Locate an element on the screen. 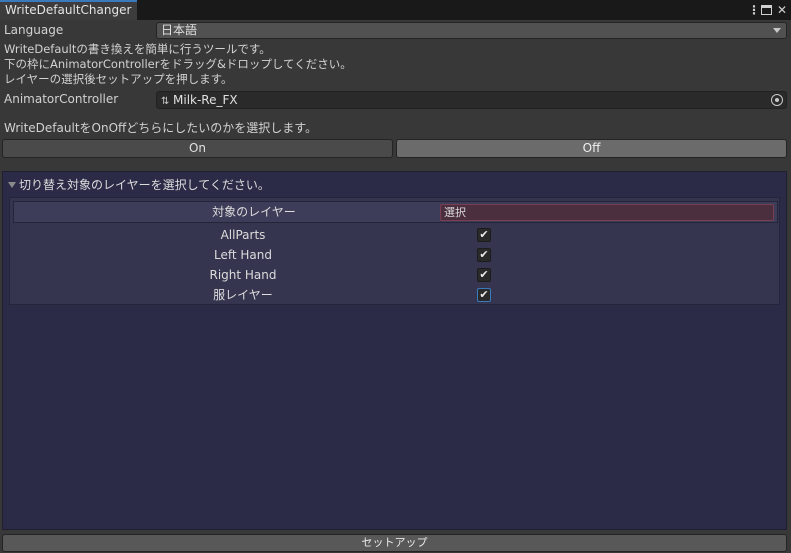  description-line: レイヤーの選択後セットアップを押します。 is located at coordinates (118, 79).